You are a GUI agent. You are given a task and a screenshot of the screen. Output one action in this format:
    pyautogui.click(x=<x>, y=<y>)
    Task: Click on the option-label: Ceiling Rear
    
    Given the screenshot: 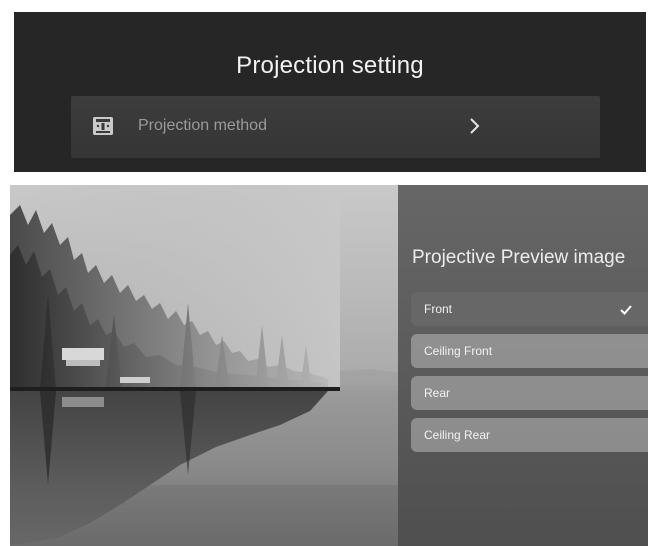 What is the action you would take?
    pyautogui.click(x=457, y=435)
    